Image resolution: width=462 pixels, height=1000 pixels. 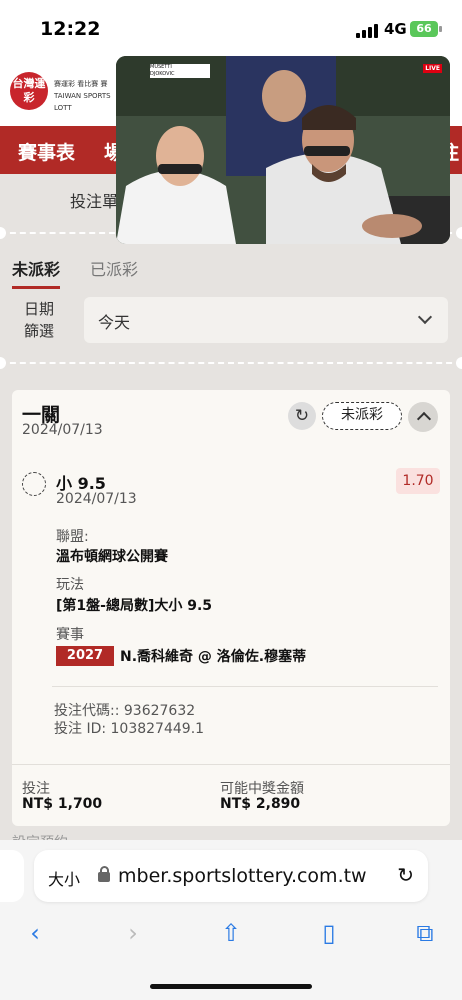 What do you see at coordinates (114, 322) in the screenshot?
I see `date-filter-value: 今天` at bounding box center [114, 322].